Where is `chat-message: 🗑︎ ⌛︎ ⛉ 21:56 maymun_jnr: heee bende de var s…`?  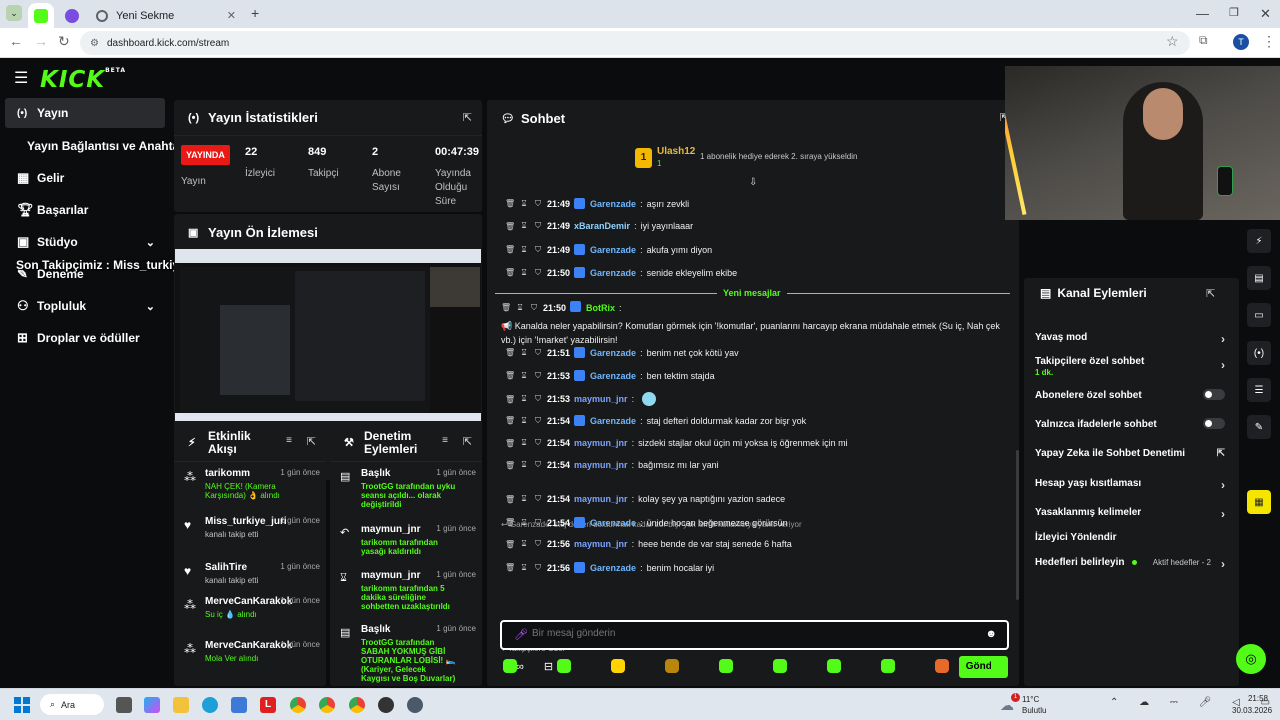 chat-message: 🗑︎ ⌛︎ ⛉ 21:56 maymun_jnr: heee bende de var s… is located at coordinates (755, 544).